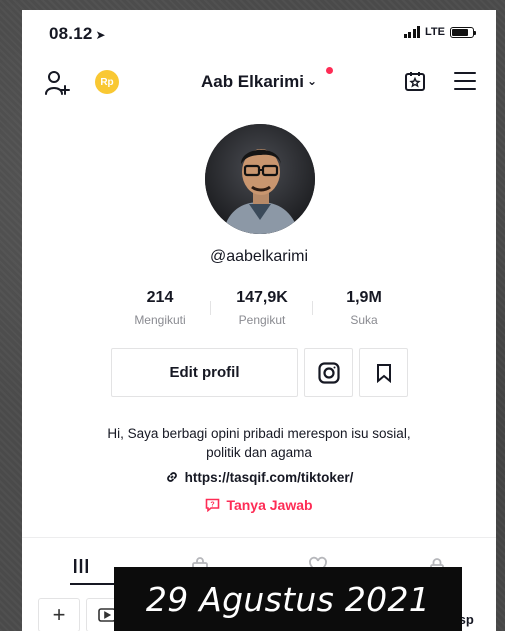 Image resolution: width=505 pixels, height=631 pixels. What do you see at coordinates (204, 372) in the screenshot?
I see `edit-profile-button: Edit profil` at bounding box center [204, 372].